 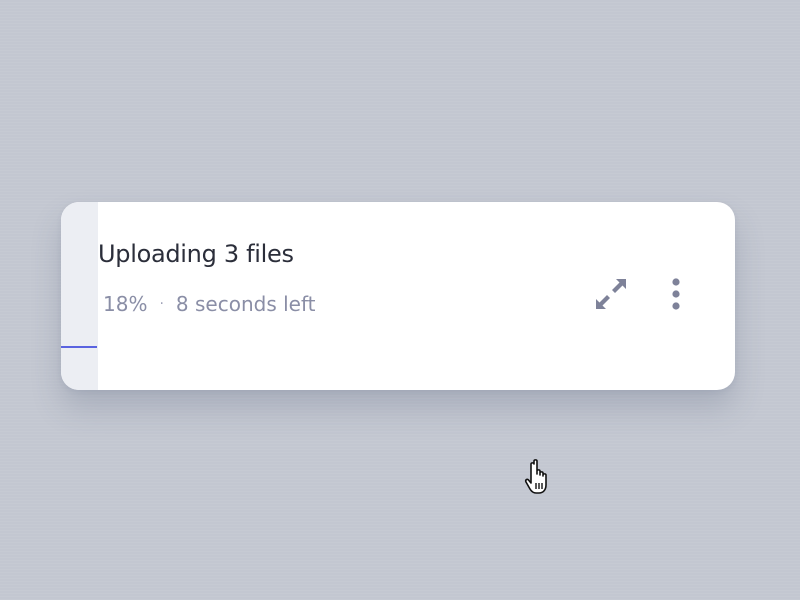 I want to click on upload-time-left: 8 seconds left, so click(x=245, y=304).